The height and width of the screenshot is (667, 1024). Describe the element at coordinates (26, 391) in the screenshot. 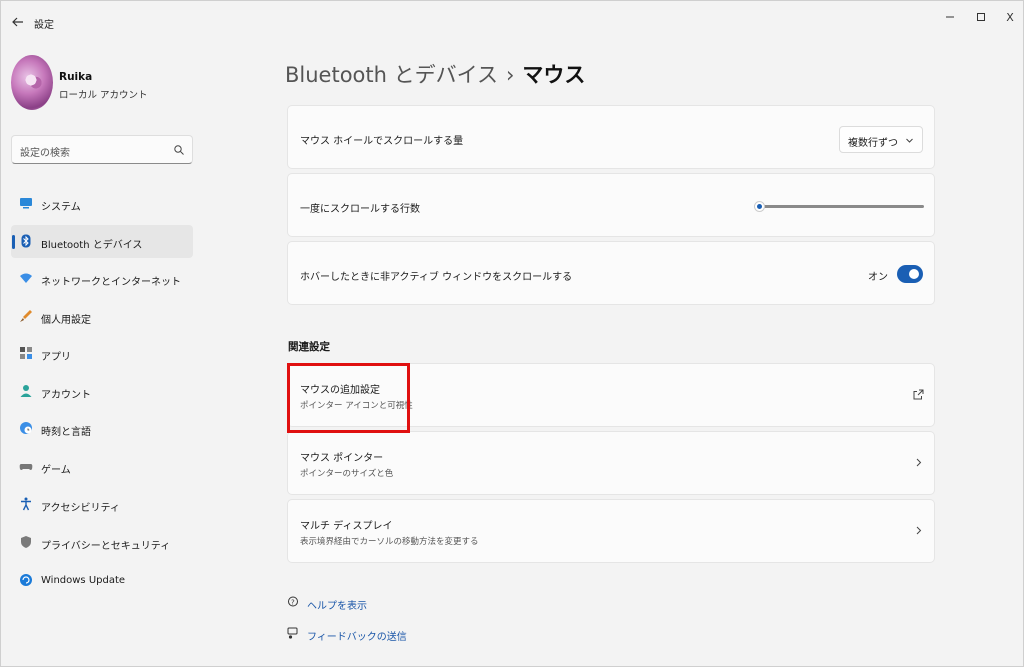

I see `account-icon` at that location.